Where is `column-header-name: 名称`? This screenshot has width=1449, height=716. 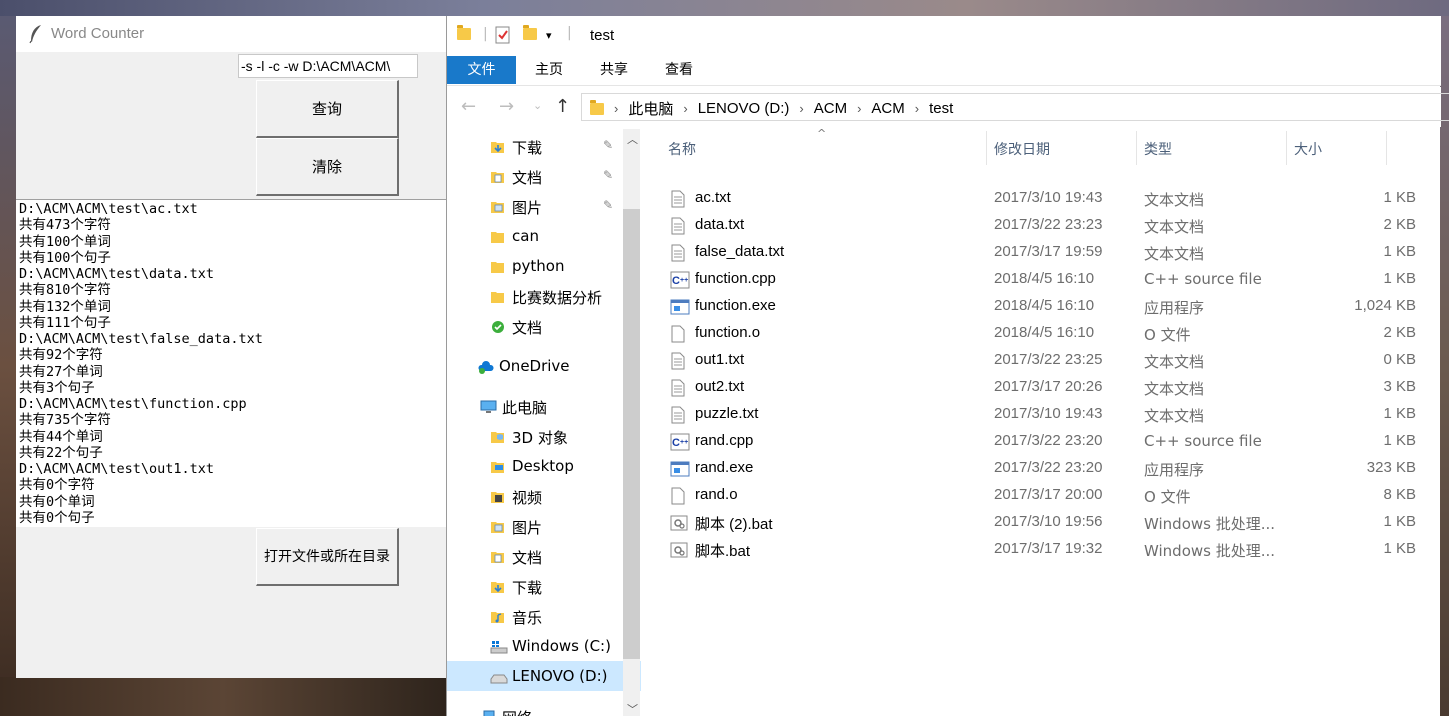
column-header-name: 名称 is located at coordinates (682, 149).